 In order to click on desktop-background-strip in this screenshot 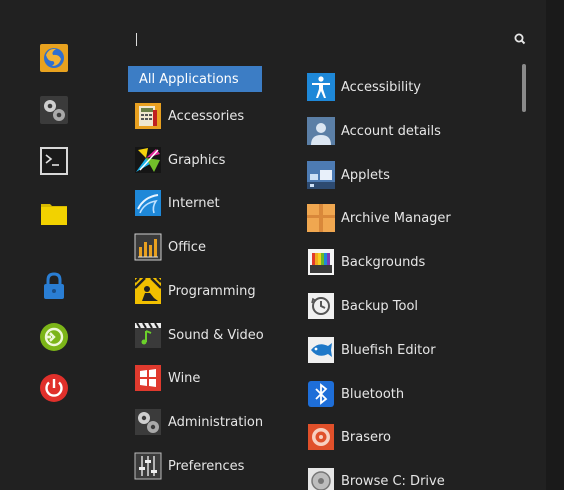, I will do `click(555, 245)`.